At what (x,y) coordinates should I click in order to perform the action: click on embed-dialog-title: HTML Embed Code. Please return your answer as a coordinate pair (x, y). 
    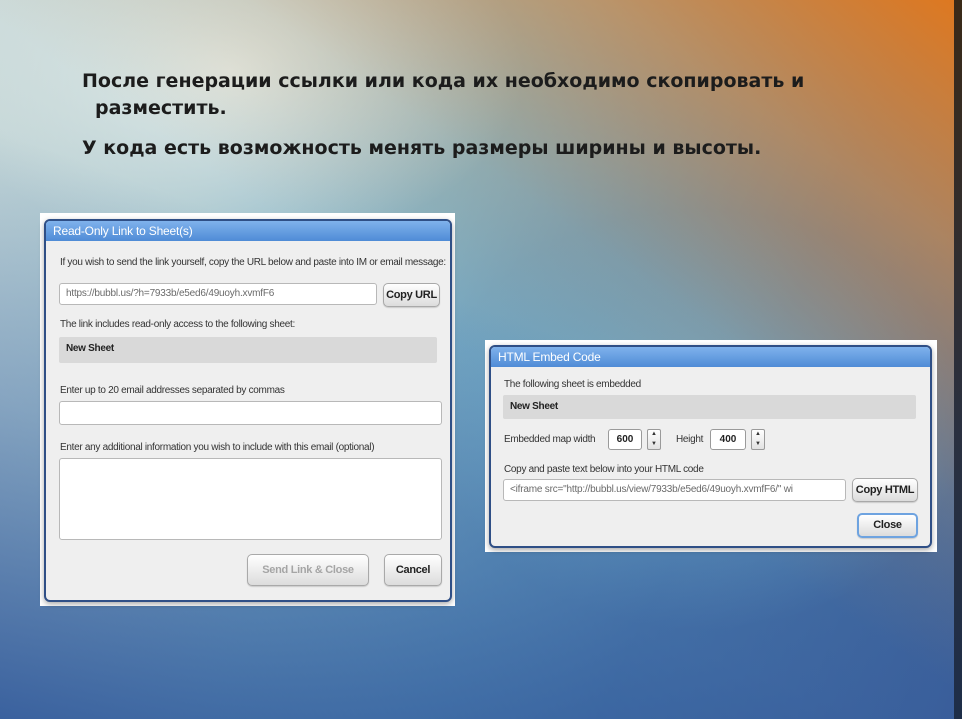
    Looking at the image, I should click on (710, 357).